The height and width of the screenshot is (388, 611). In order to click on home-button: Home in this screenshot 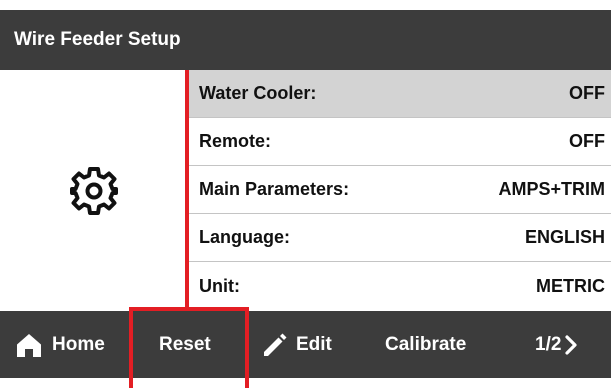, I will do `click(60, 344)`.